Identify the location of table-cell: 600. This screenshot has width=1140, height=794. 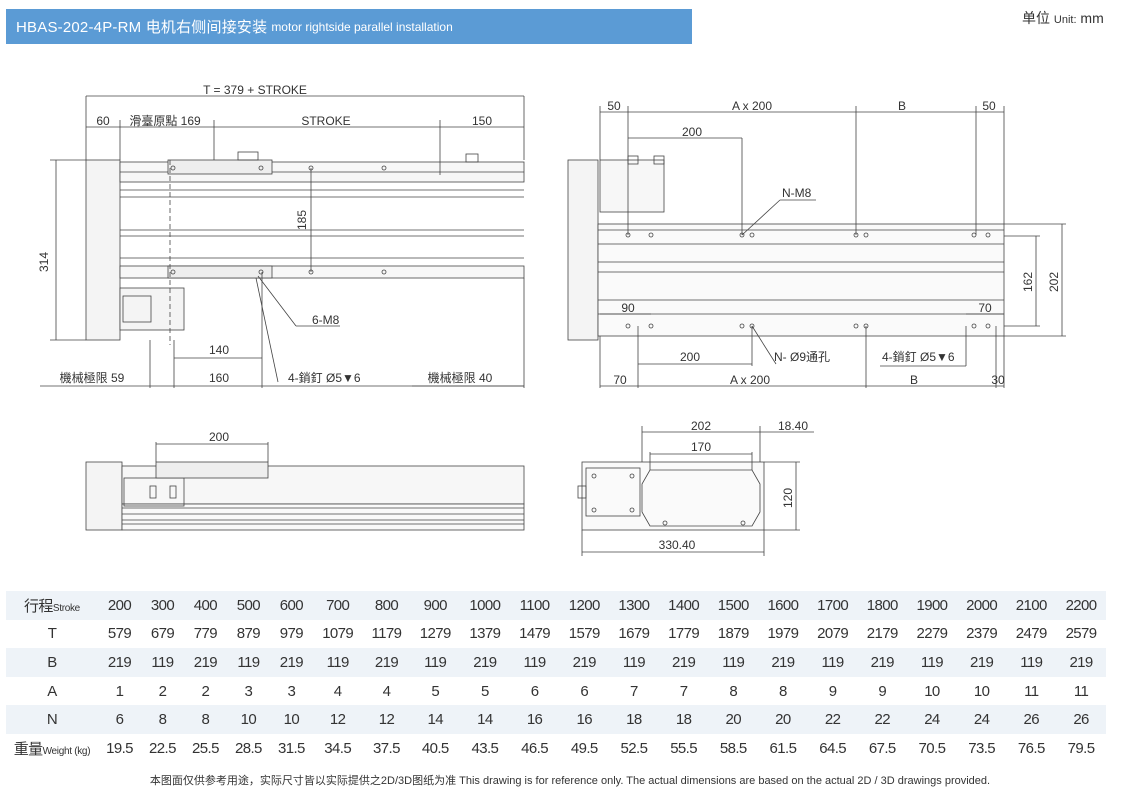
(291, 605).